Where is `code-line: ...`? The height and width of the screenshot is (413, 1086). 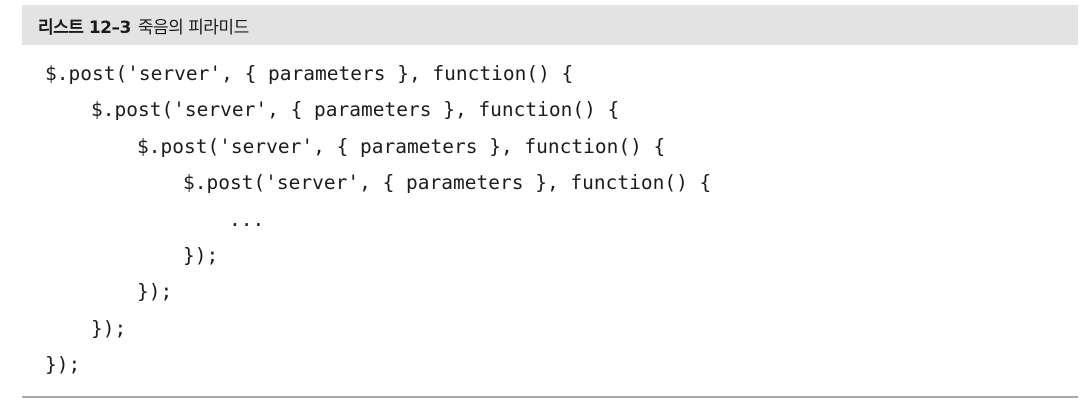
code-line: ... is located at coordinates (247, 219).